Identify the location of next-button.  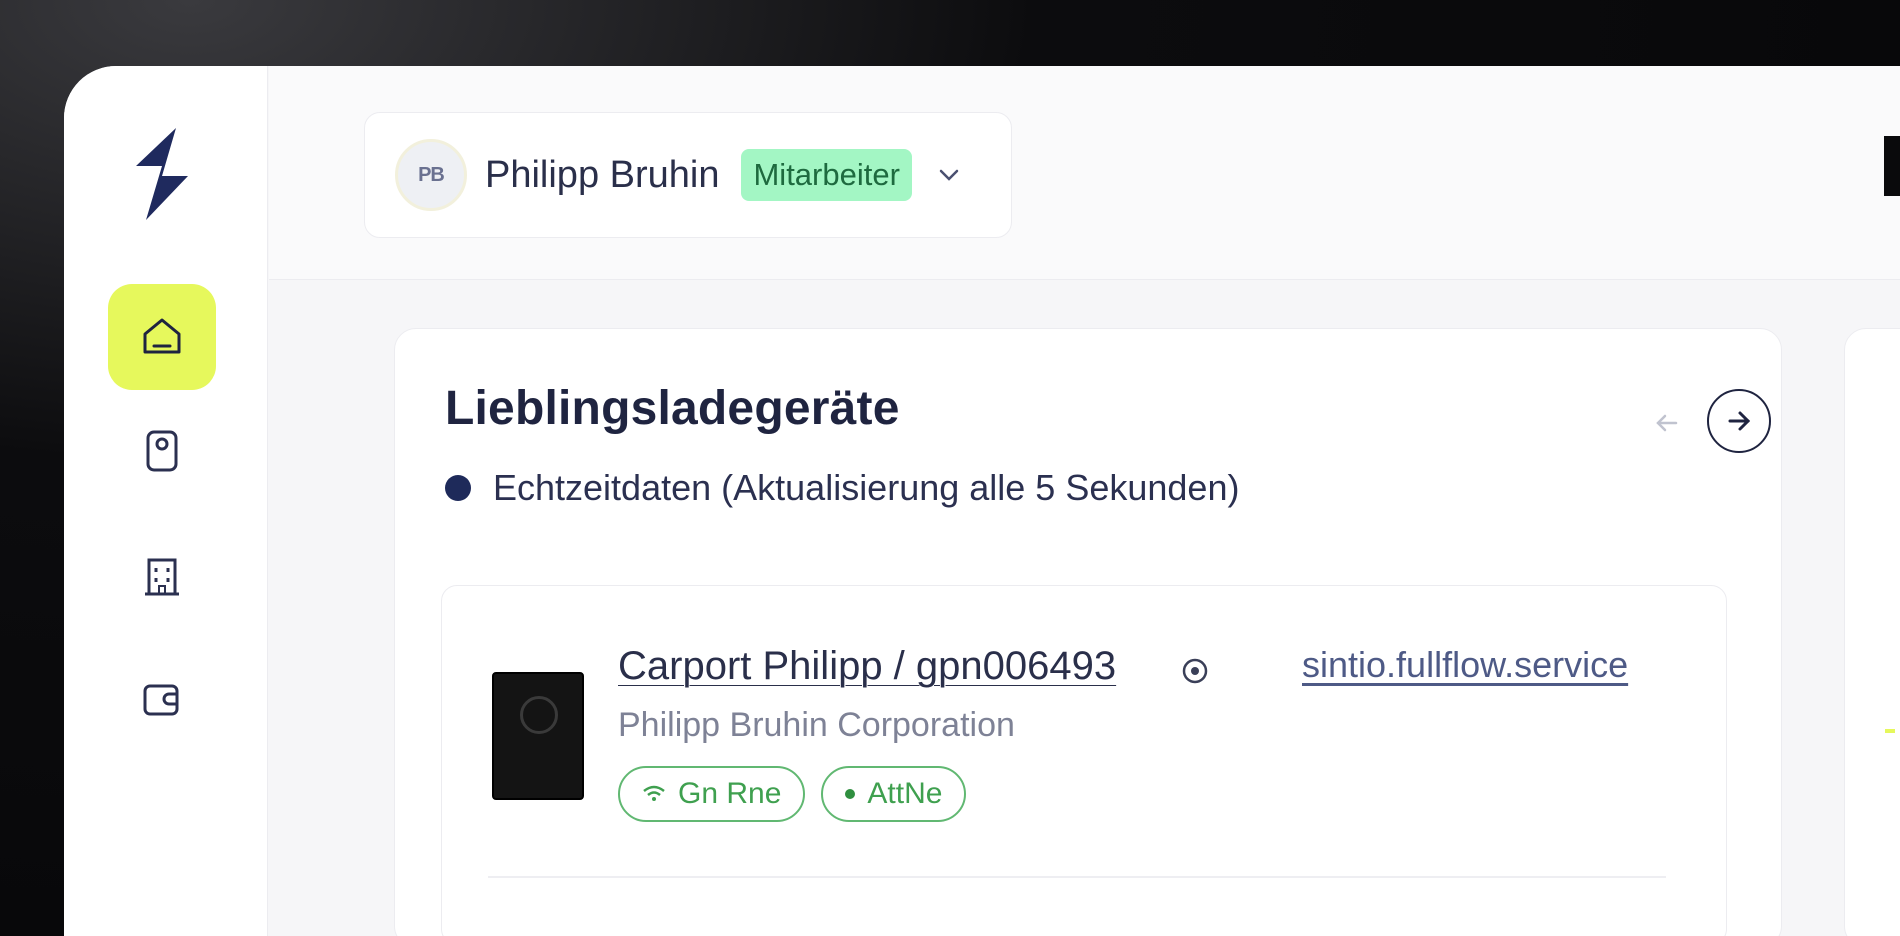
(1739, 421).